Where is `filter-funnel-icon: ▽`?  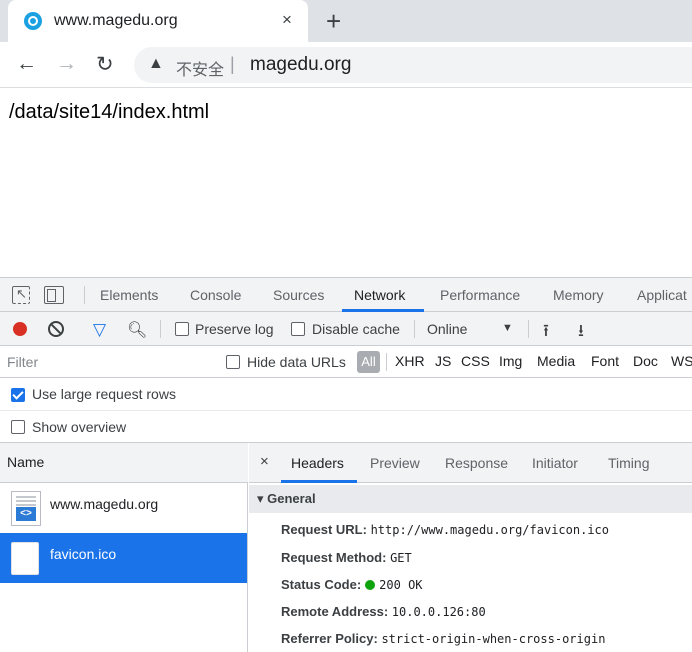 filter-funnel-icon: ▽ is located at coordinates (99, 330).